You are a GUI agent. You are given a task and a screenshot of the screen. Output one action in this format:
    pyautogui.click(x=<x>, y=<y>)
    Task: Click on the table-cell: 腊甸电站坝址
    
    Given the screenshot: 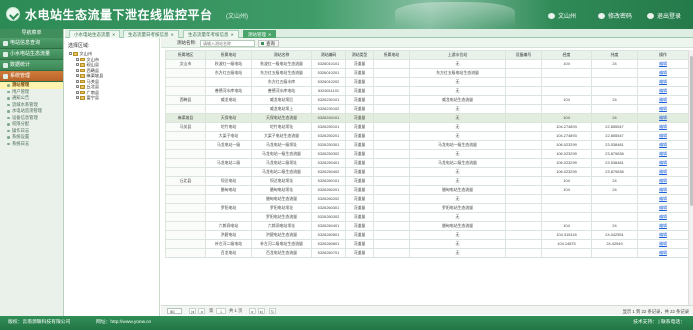 What is the action you would take?
    pyautogui.click(x=281, y=190)
    